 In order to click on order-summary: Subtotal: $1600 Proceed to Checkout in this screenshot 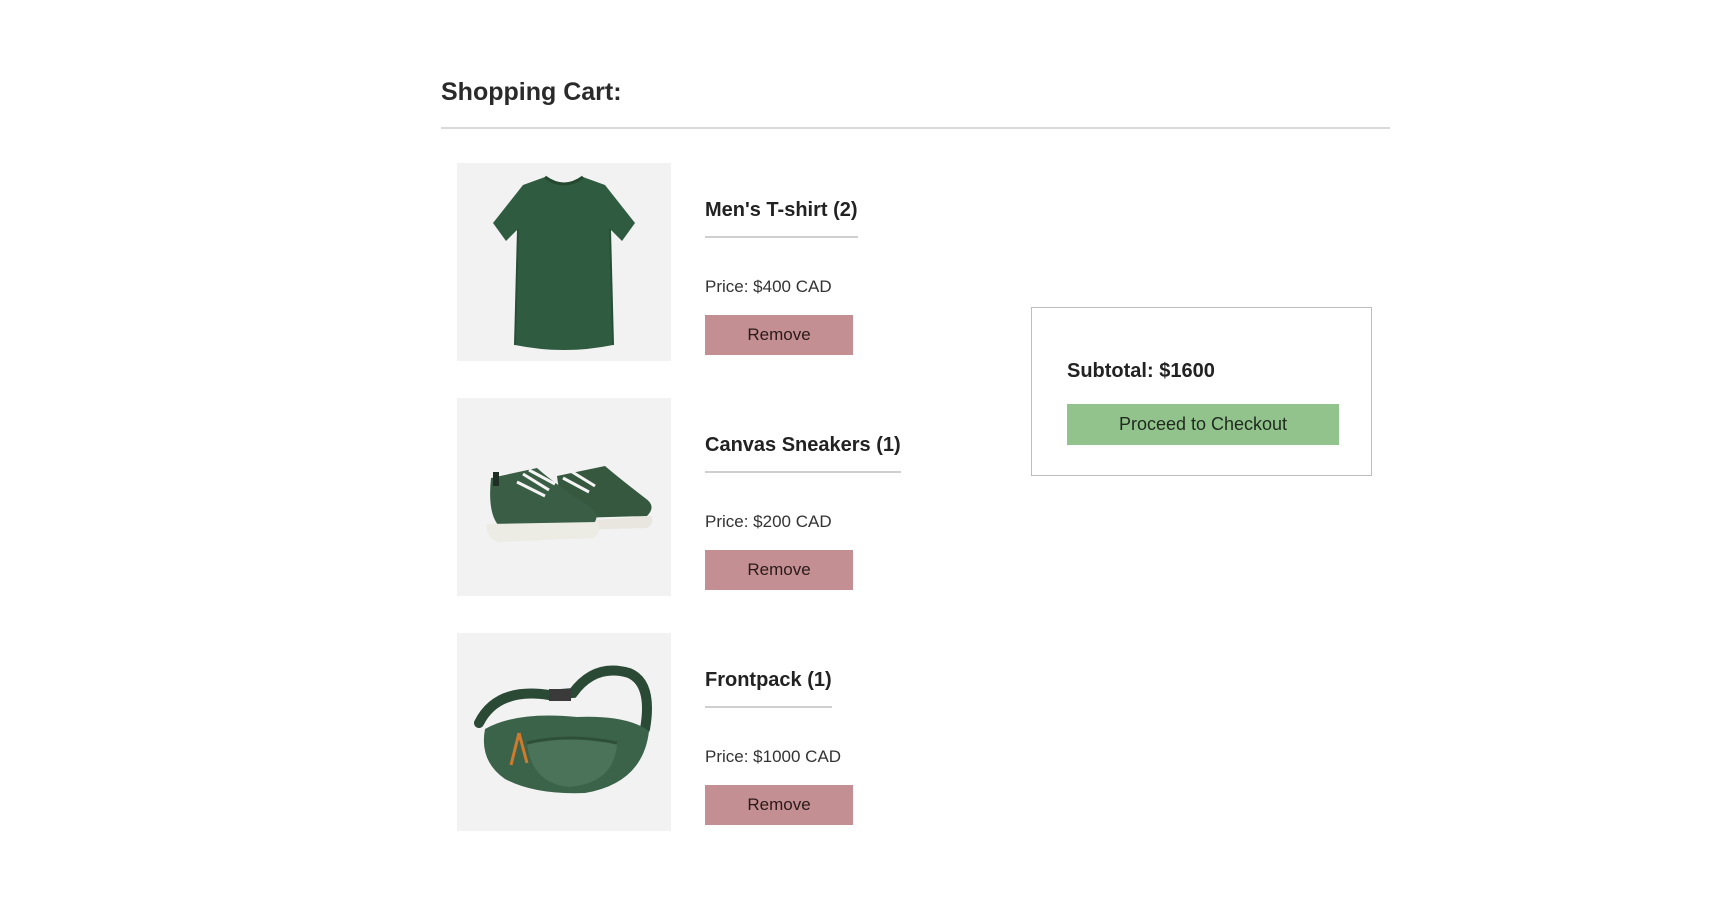, I will do `click(1201, 391)`.